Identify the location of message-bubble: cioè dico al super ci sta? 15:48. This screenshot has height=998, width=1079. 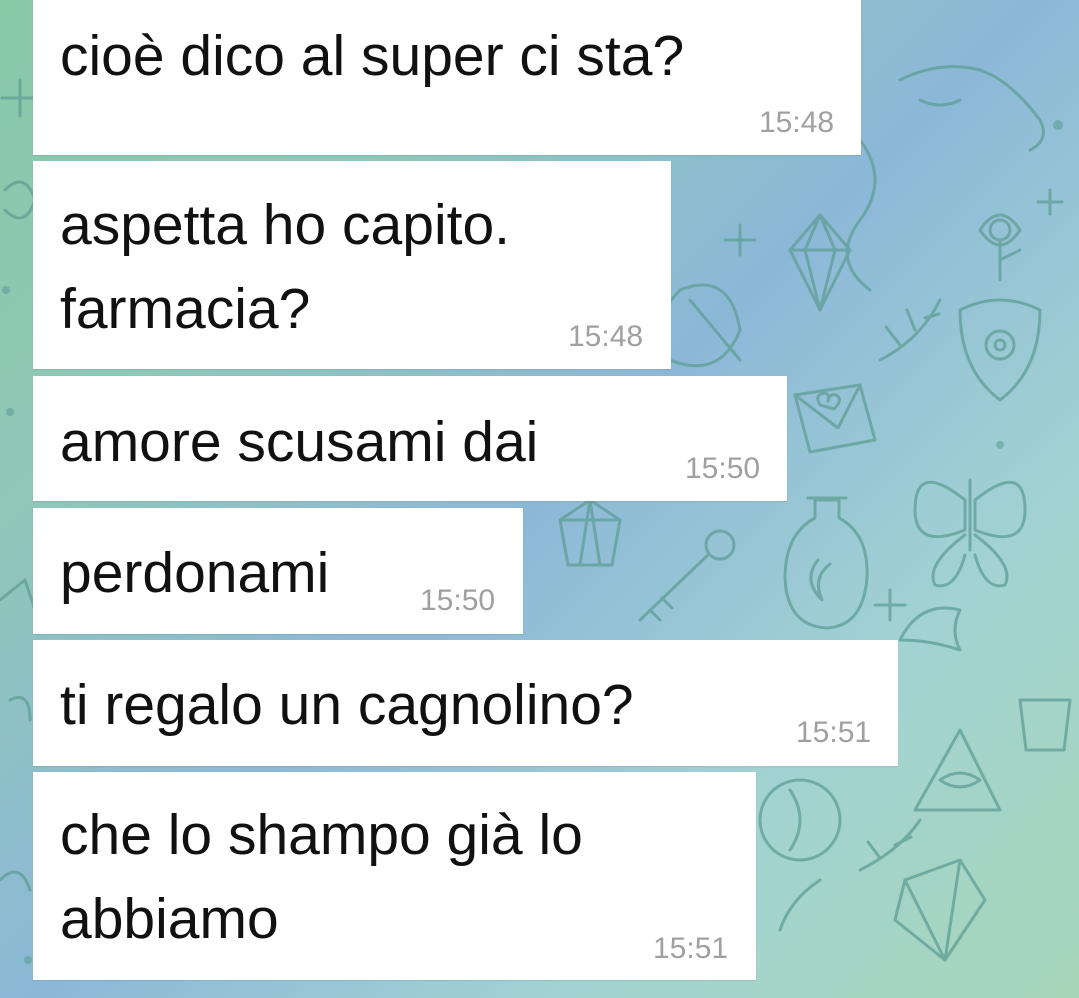
(447, 77).